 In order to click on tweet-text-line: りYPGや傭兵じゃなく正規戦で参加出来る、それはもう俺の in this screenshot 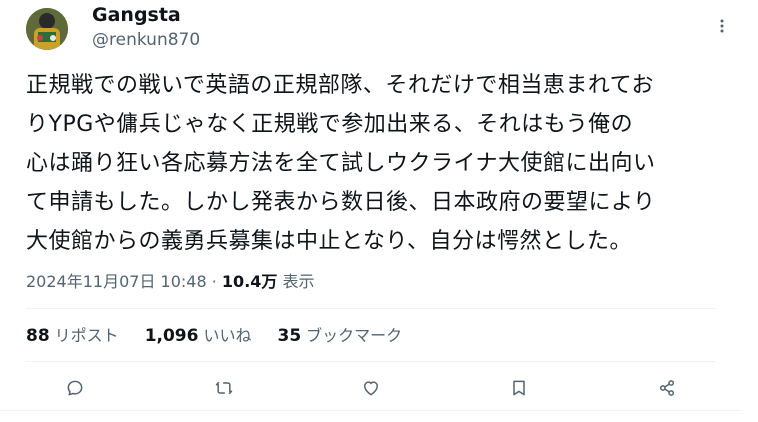, I will do `click(330, 124)`.